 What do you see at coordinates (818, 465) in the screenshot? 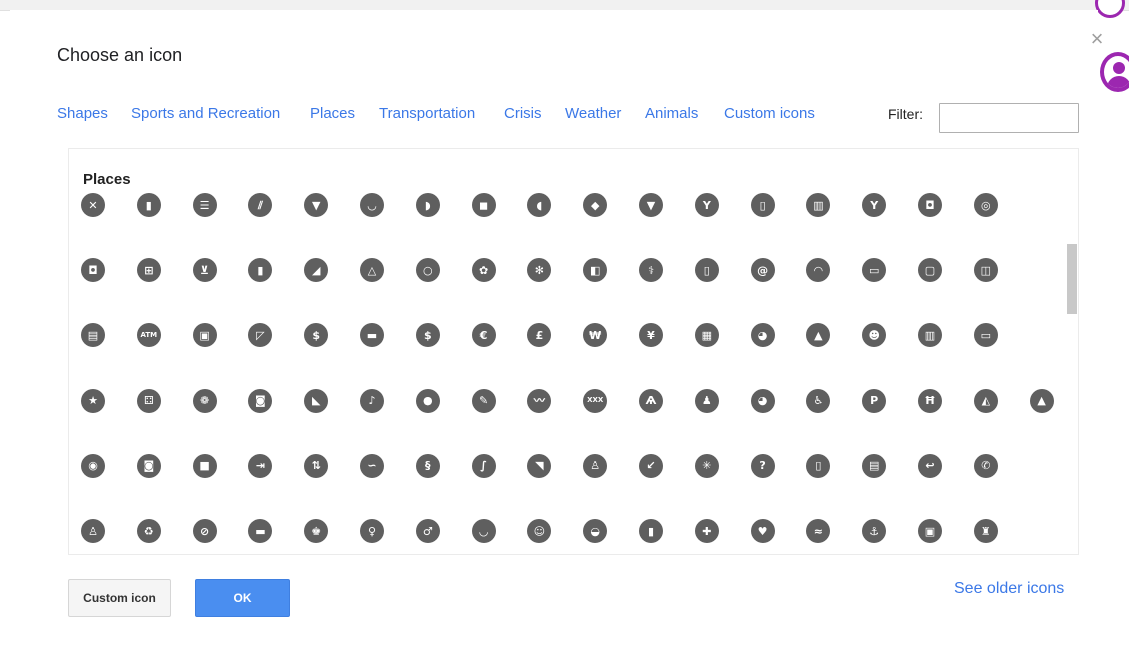
I see `tablet-icon: ▯` at bounding box center [818, 465].